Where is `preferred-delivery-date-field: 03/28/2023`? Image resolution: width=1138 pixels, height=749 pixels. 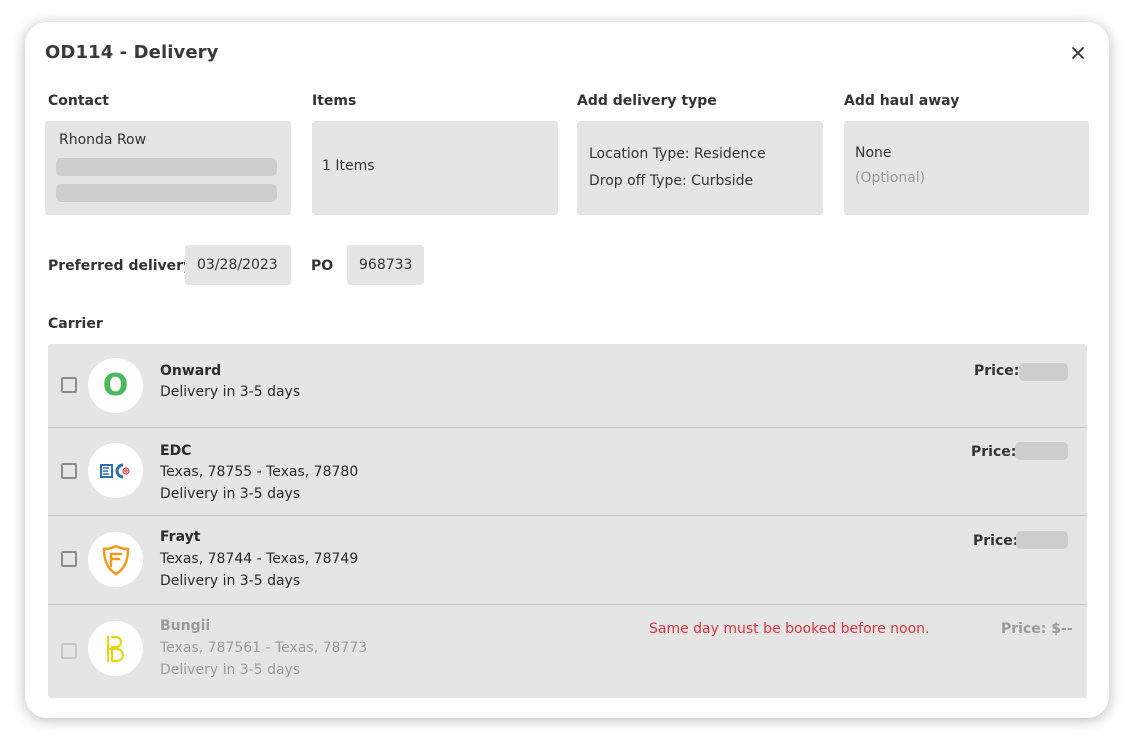
preferred-delivery-date-field: 03/28/2023 is located at coordinates (238, 265).